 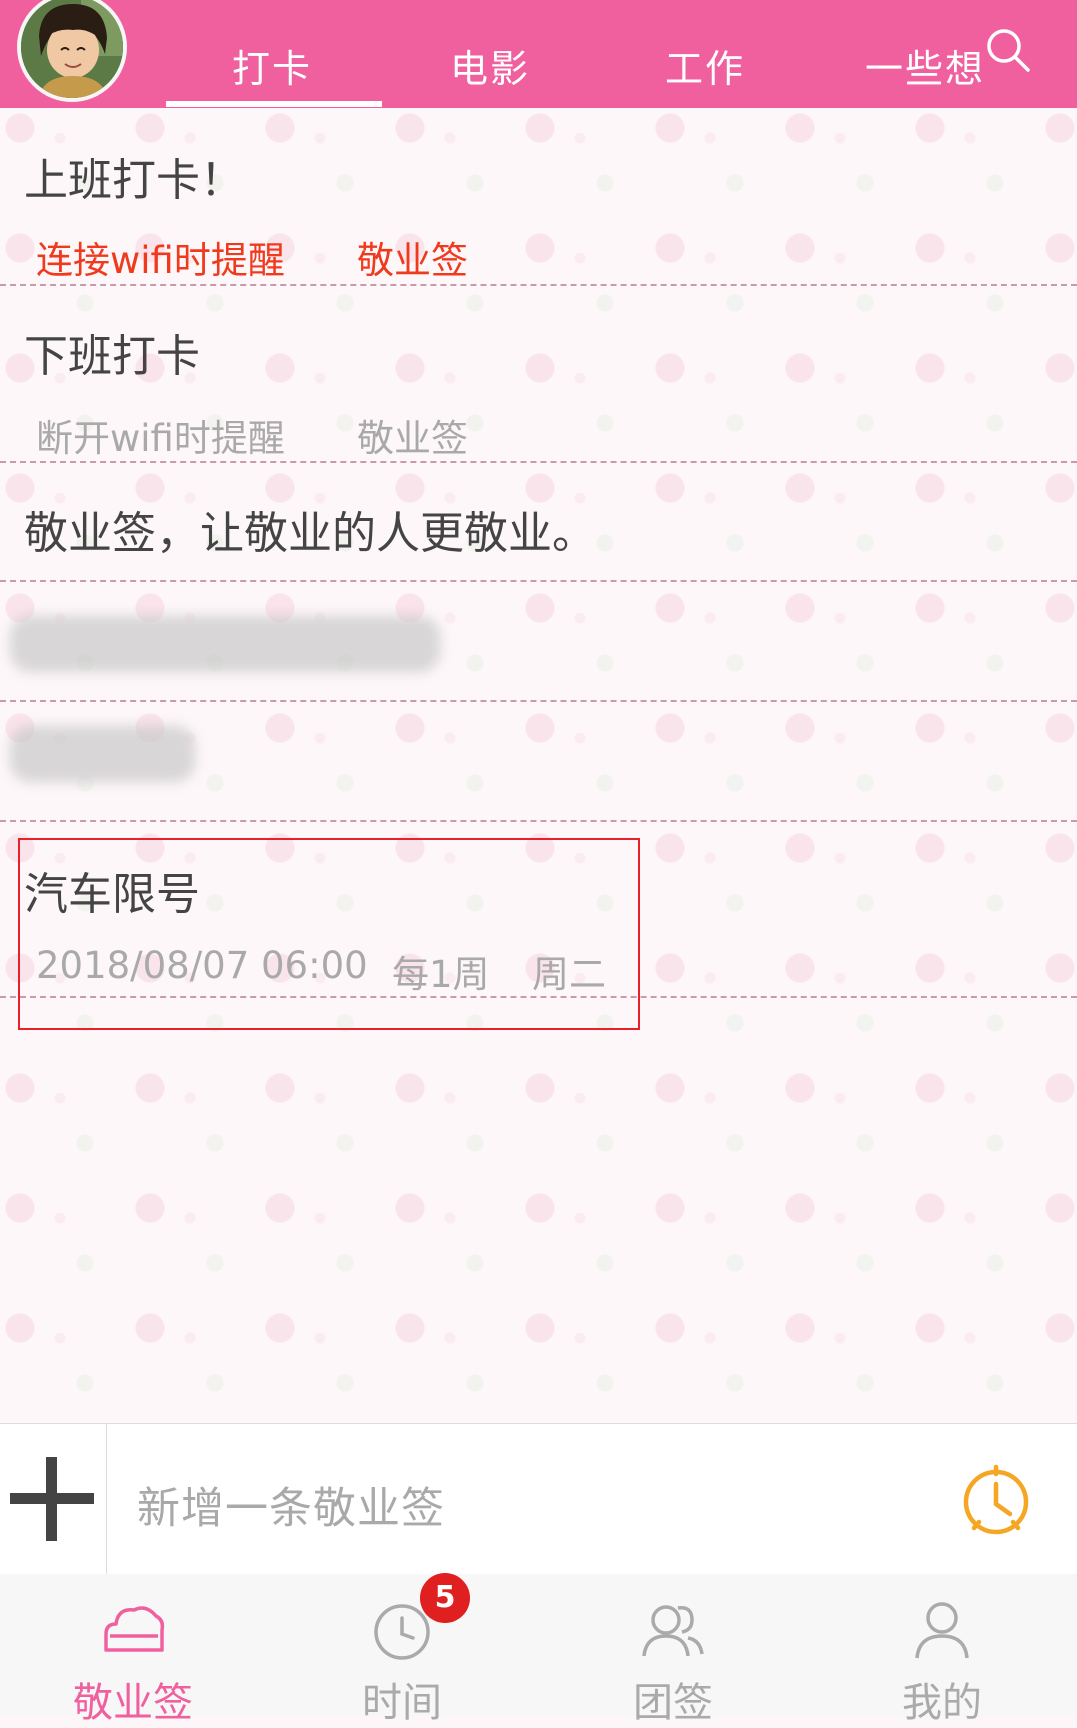 What do you see at coordinates (538, 373) in the screenshot?
I see `list-item: 下班打卡 断开wifi时提醒 敬业签` at bounding box center [538, 373].